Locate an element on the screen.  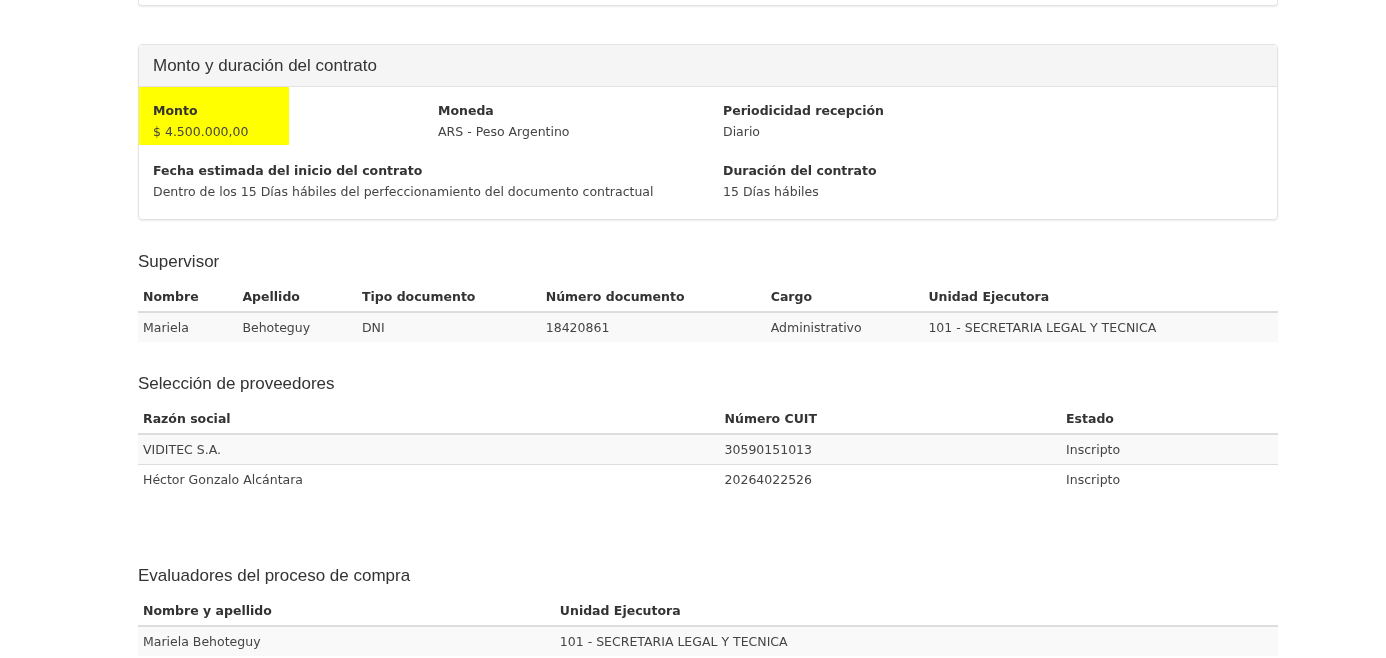
table-cell: 30590151013 is located at coordinates (890, 449).